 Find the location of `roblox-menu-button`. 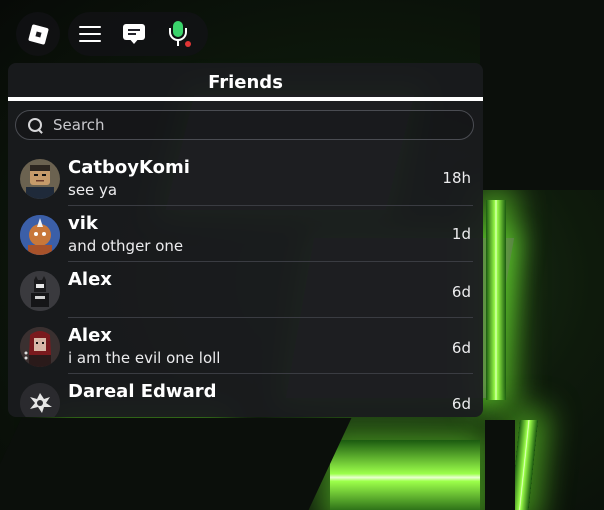

roblox-menu-button is located at coordinates (38, 34).